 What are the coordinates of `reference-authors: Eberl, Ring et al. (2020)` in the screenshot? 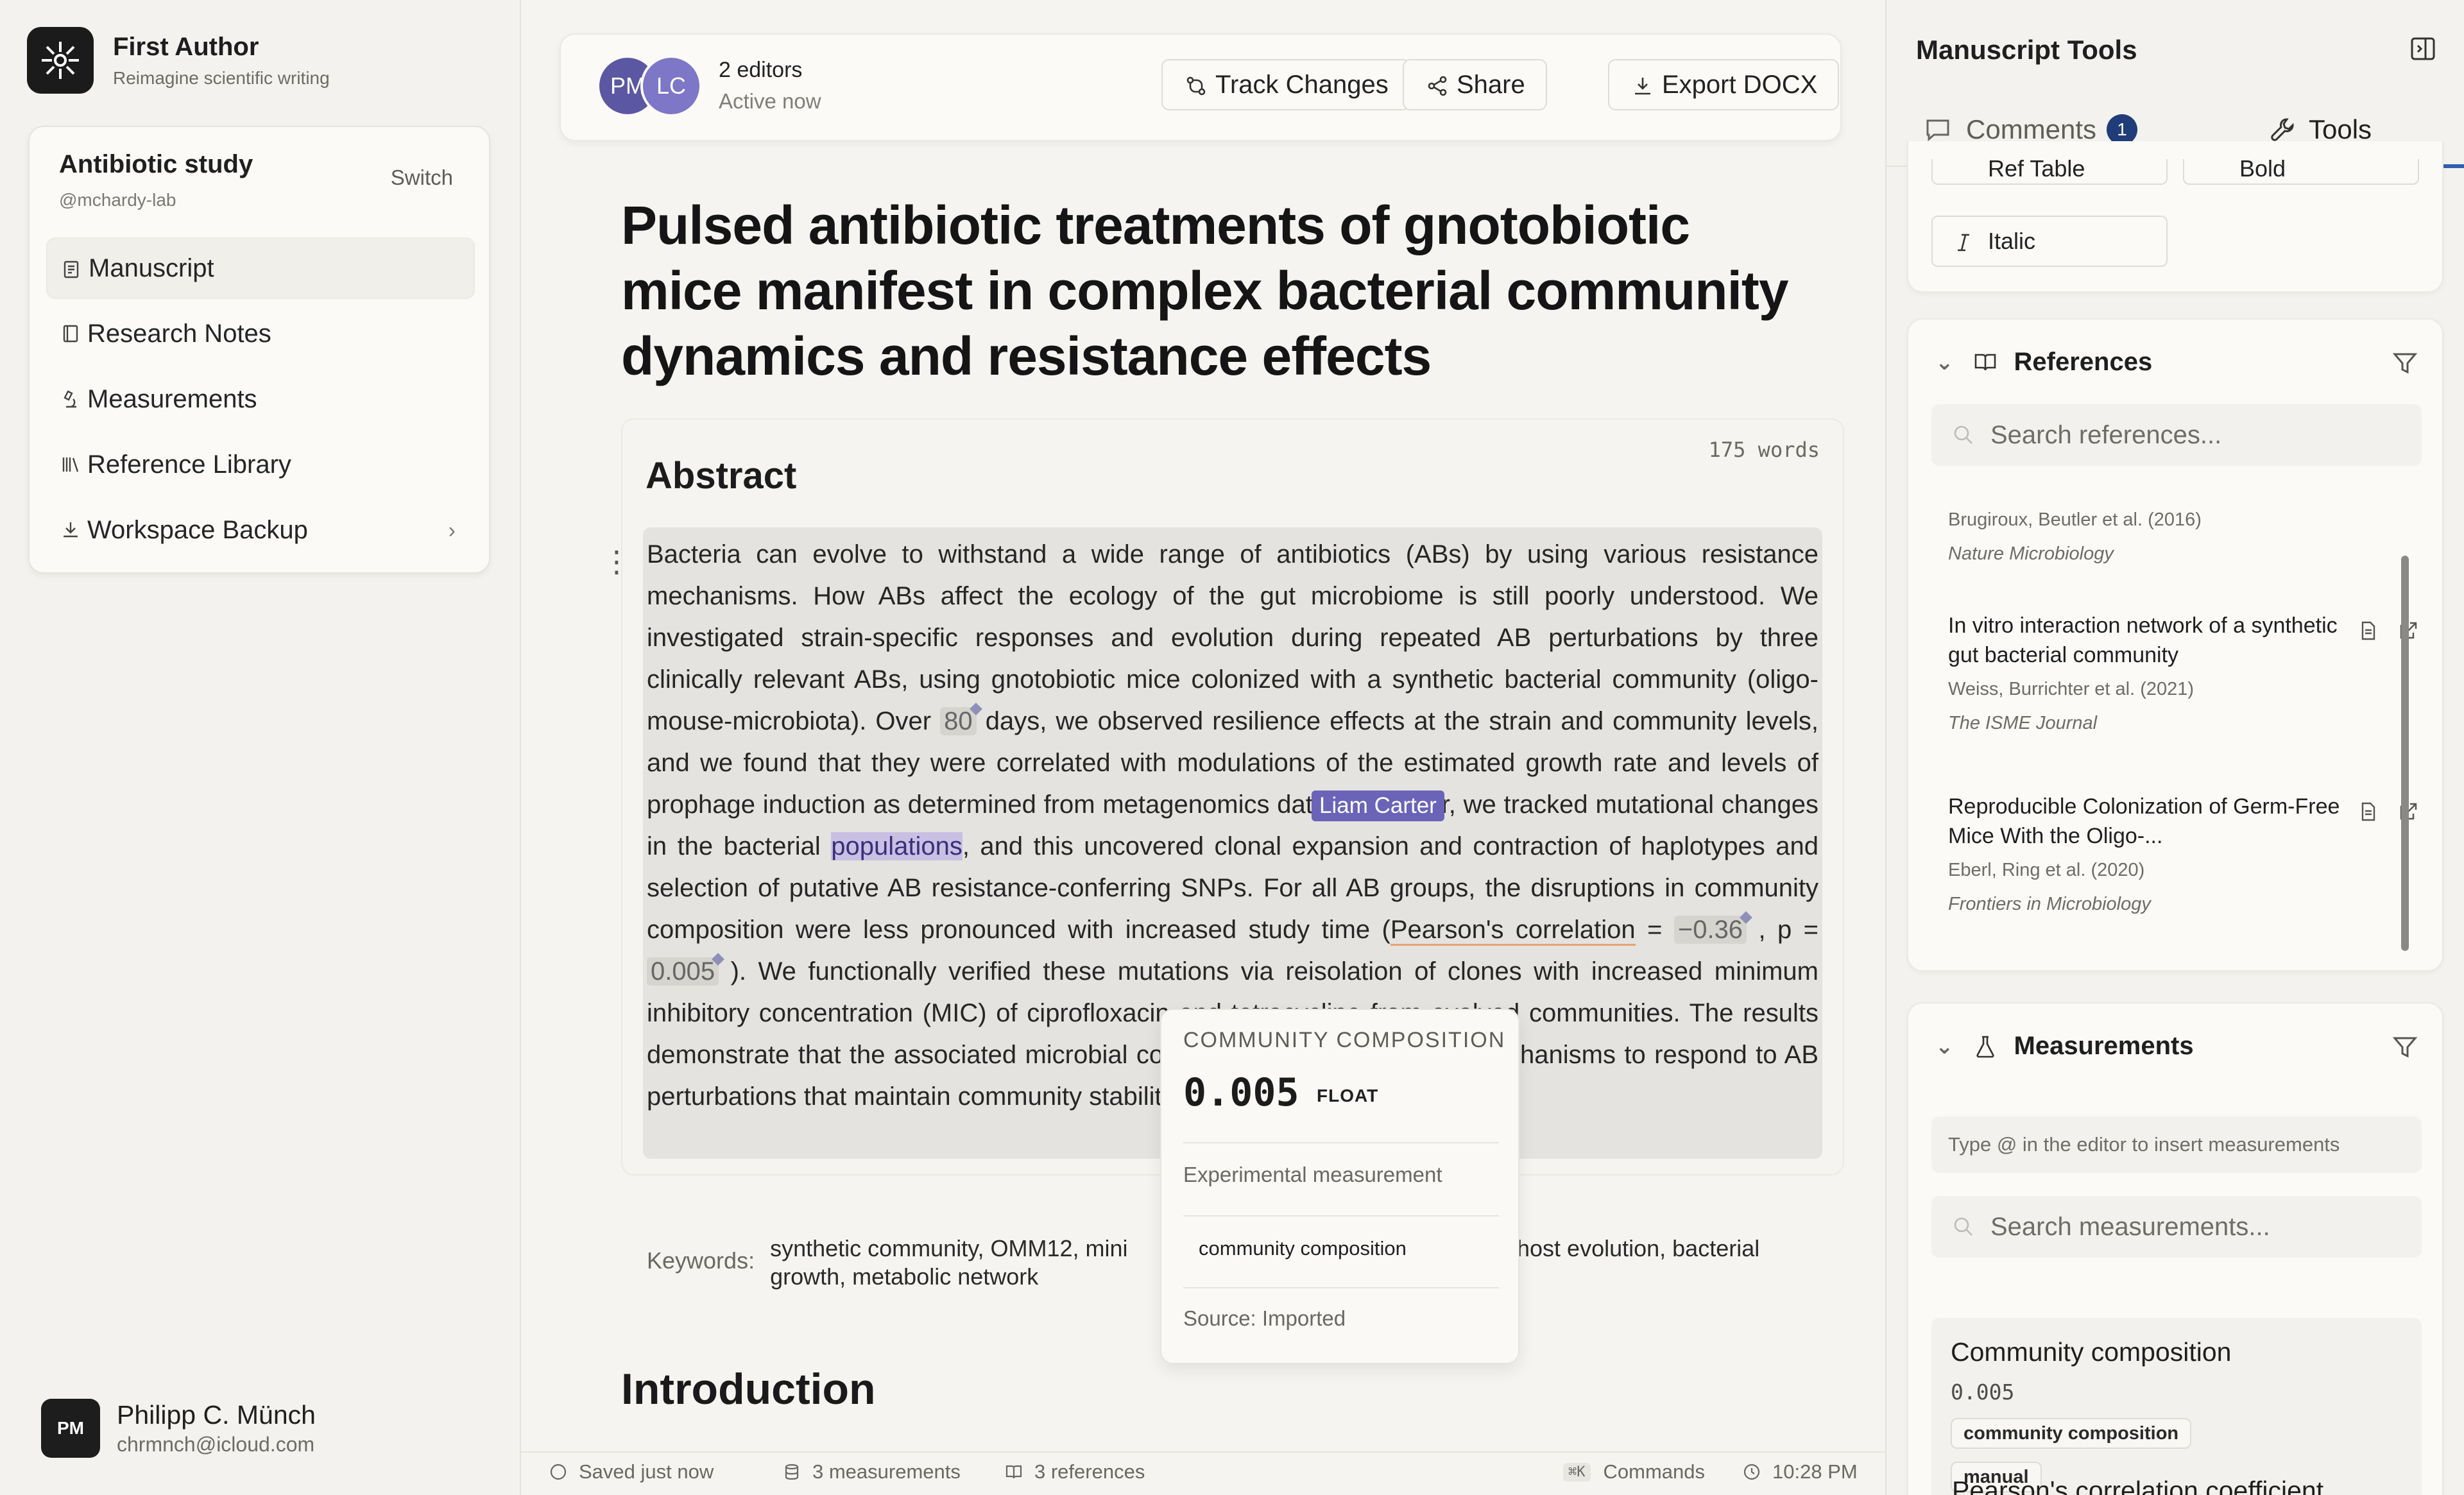 It's located at (2047, 870).